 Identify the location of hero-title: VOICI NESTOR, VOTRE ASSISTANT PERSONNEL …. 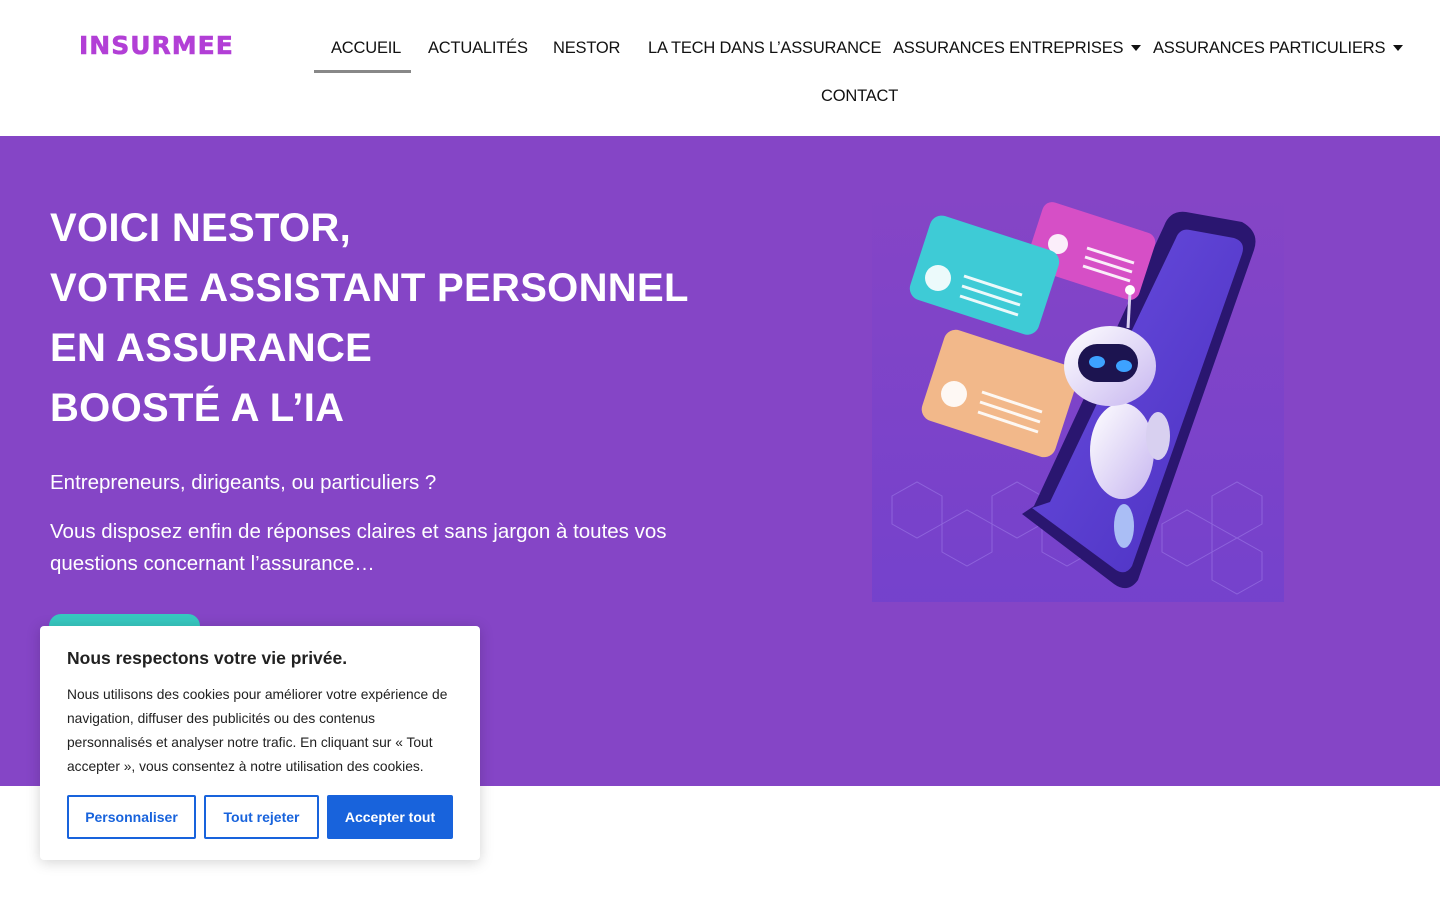
(369, 318).